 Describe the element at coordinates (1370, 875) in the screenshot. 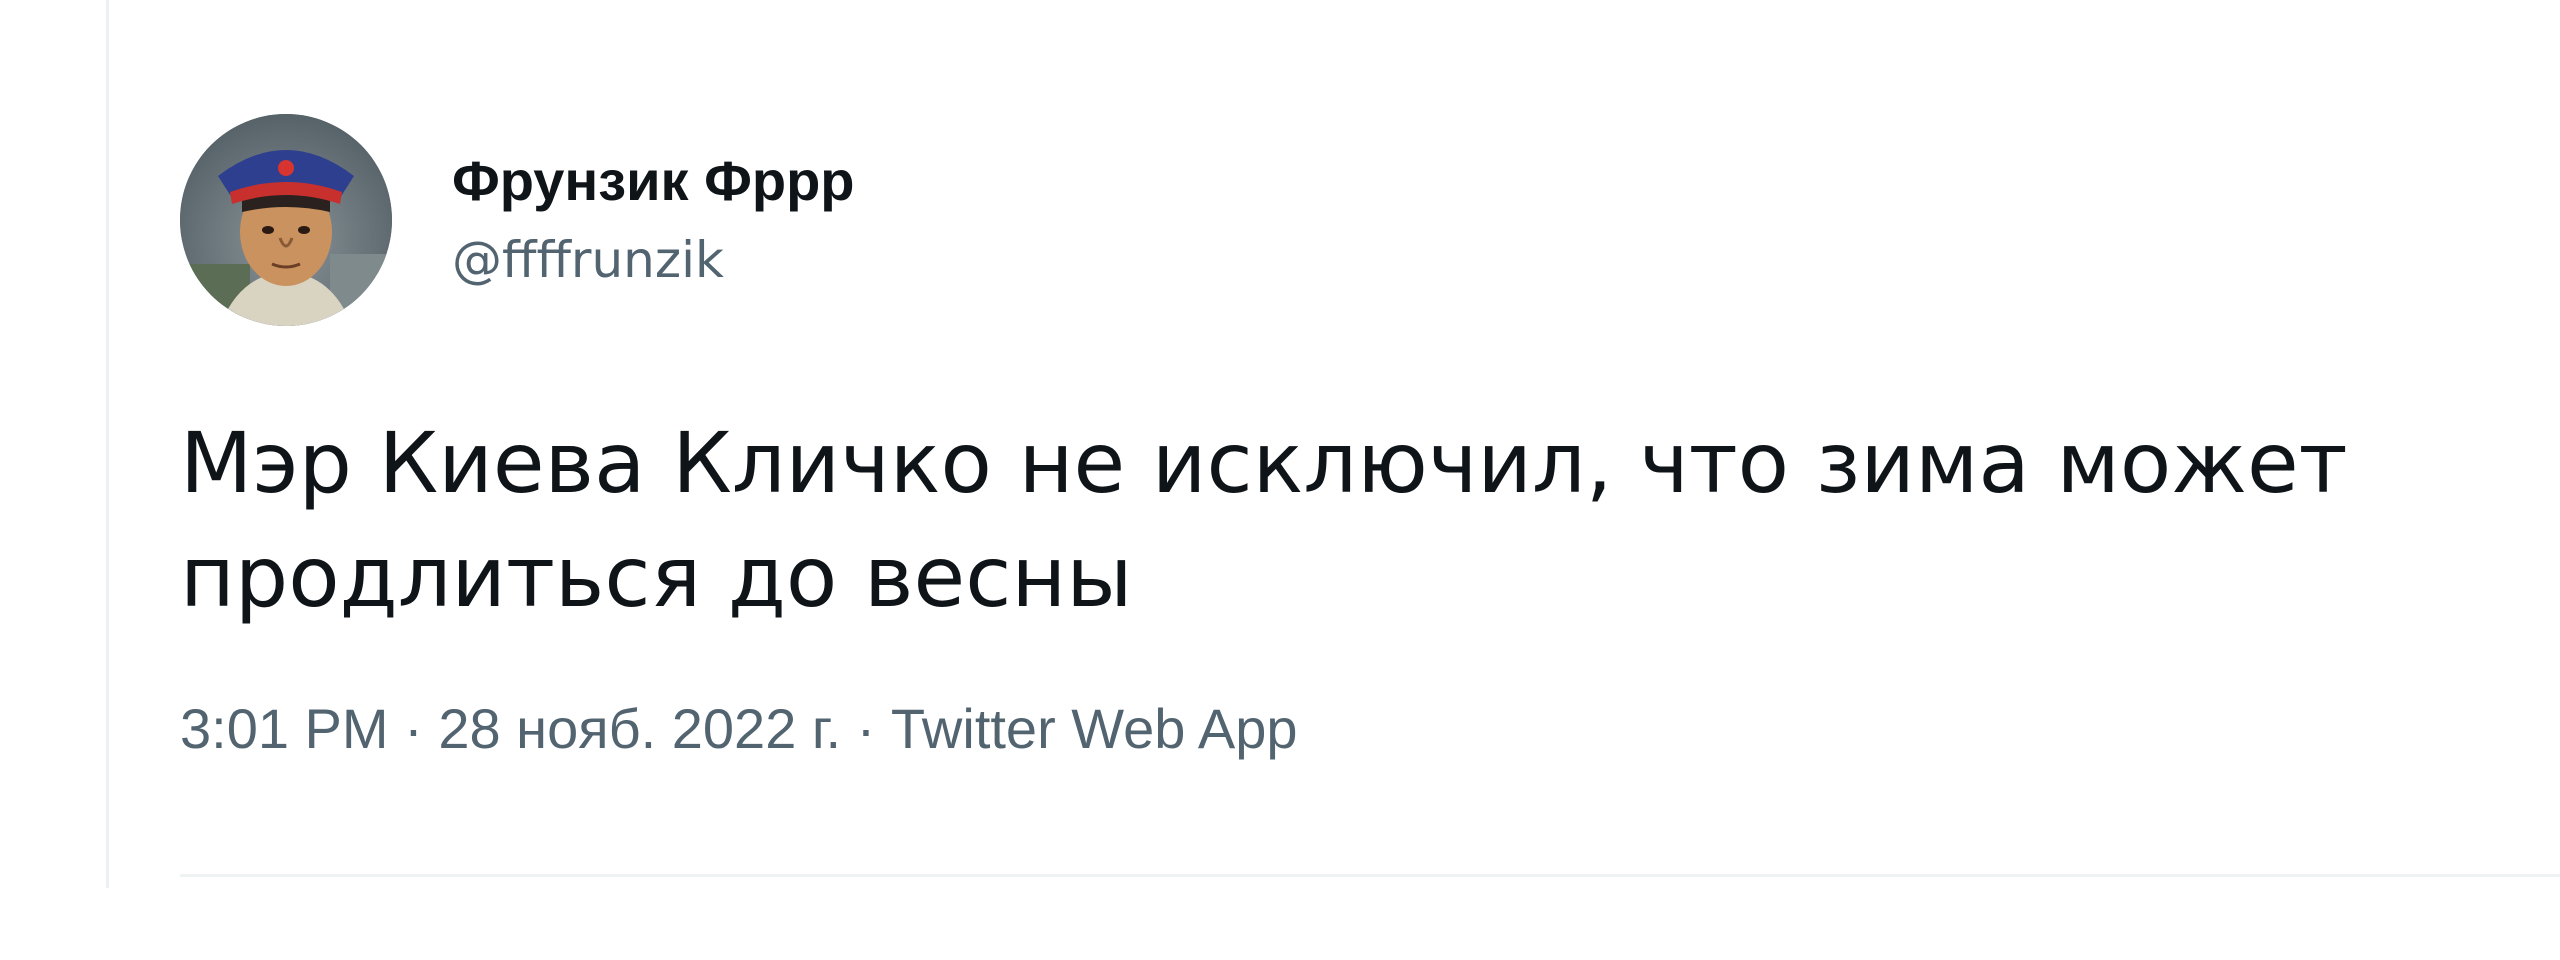

I see `tweet-divider` at that location.